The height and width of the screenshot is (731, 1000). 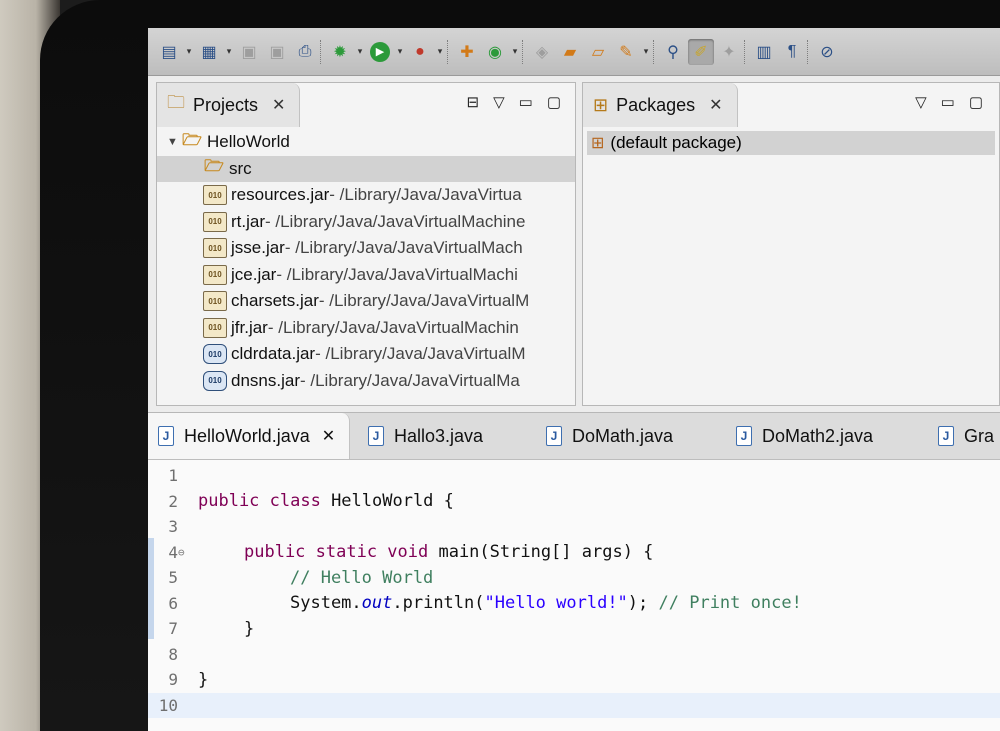 I want to click on new-class-dropdown-icon: ▾, so click(x=515, y=52).